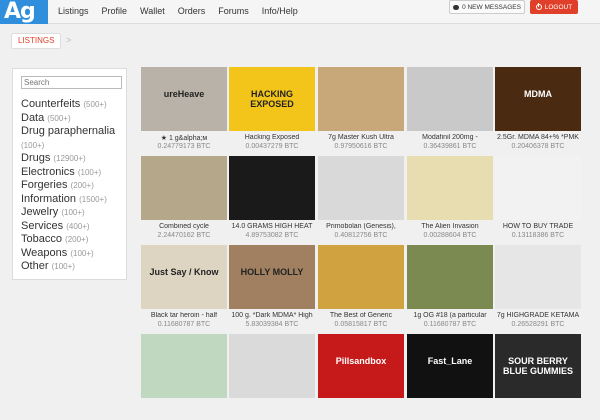 The image size is (600, 420). I want to click on listing-price: 2.24470162 BTC, so click(184, 235).